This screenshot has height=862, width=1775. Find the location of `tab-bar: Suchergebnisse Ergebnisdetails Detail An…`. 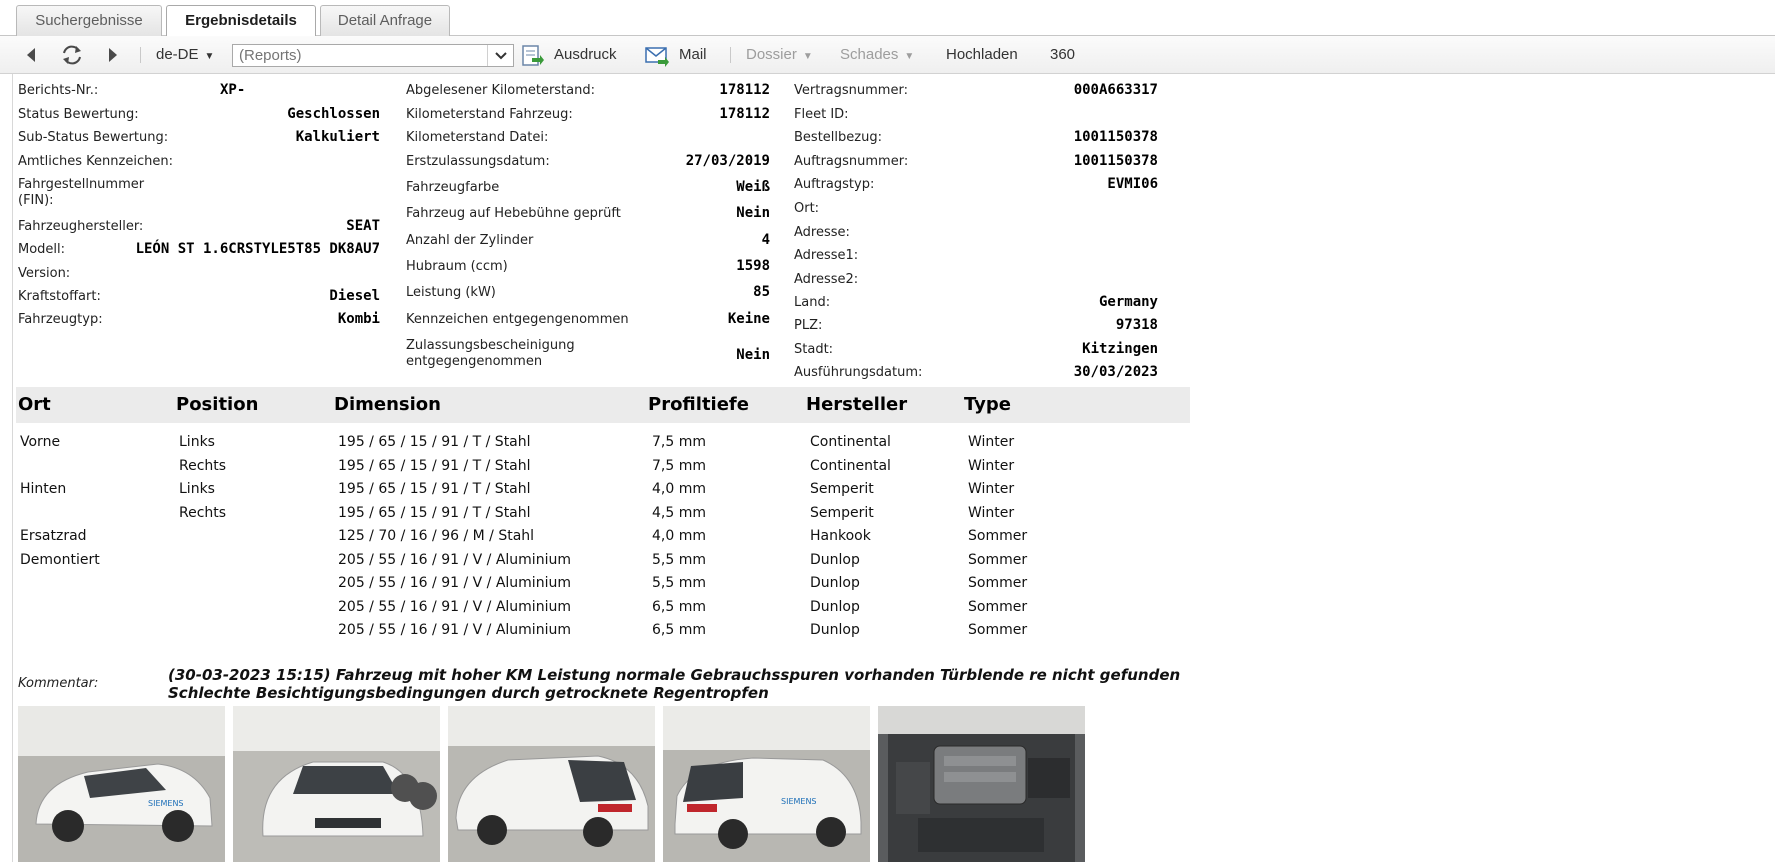

tab-bar: Suchergebnisse Ergebnisdetails Detail An… is located at coordinates (887, 18).